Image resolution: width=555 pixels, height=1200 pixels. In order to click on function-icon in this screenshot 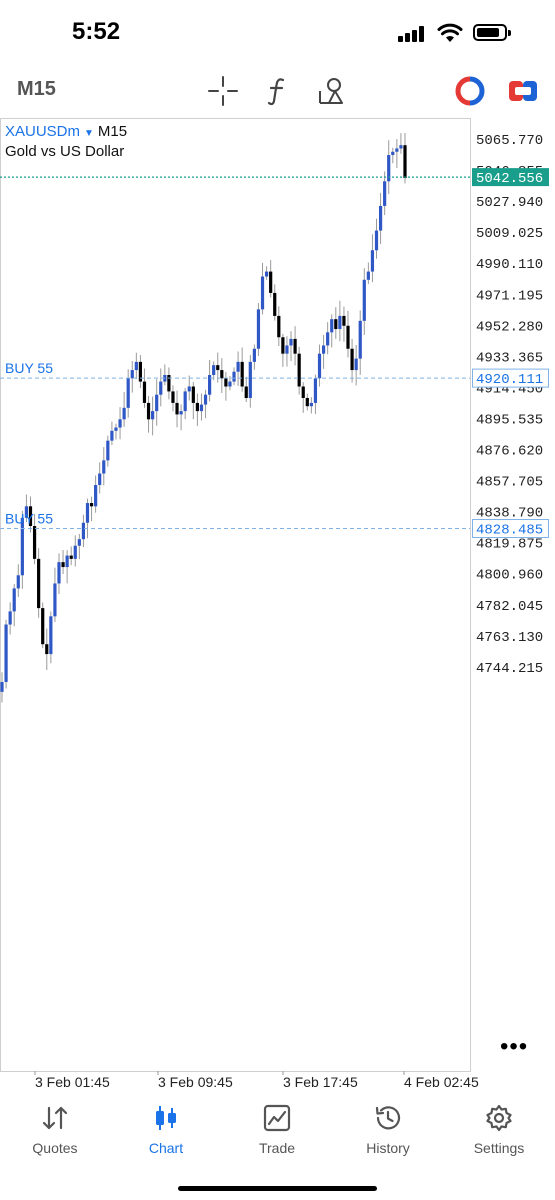, I will do `click(278, 91)`.